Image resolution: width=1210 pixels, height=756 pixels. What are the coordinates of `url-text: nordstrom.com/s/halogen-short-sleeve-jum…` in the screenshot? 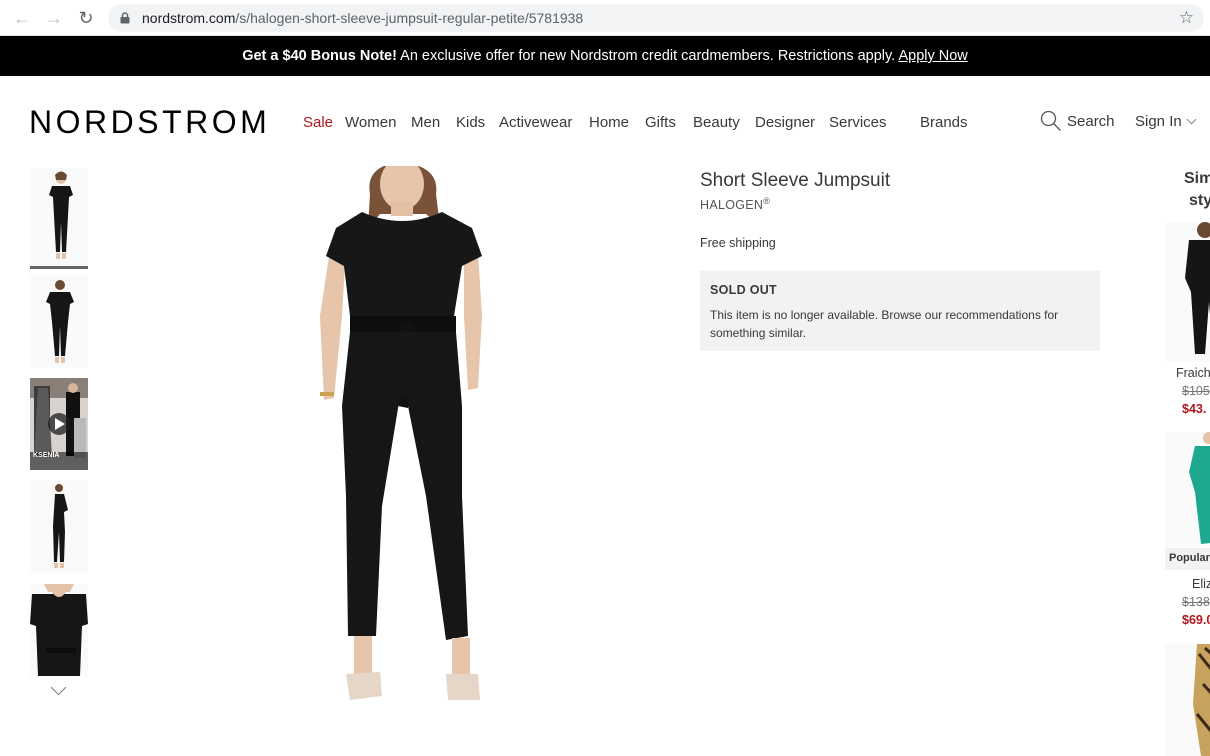 It's located at (362, 18).